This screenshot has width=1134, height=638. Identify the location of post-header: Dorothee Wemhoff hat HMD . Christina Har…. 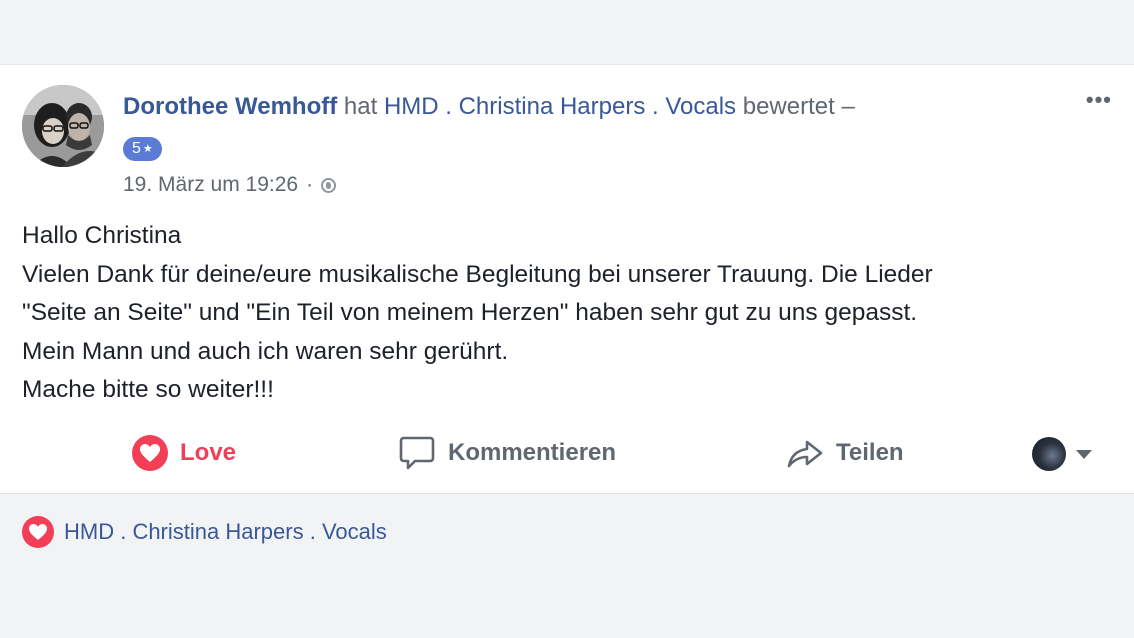
(489, 107).